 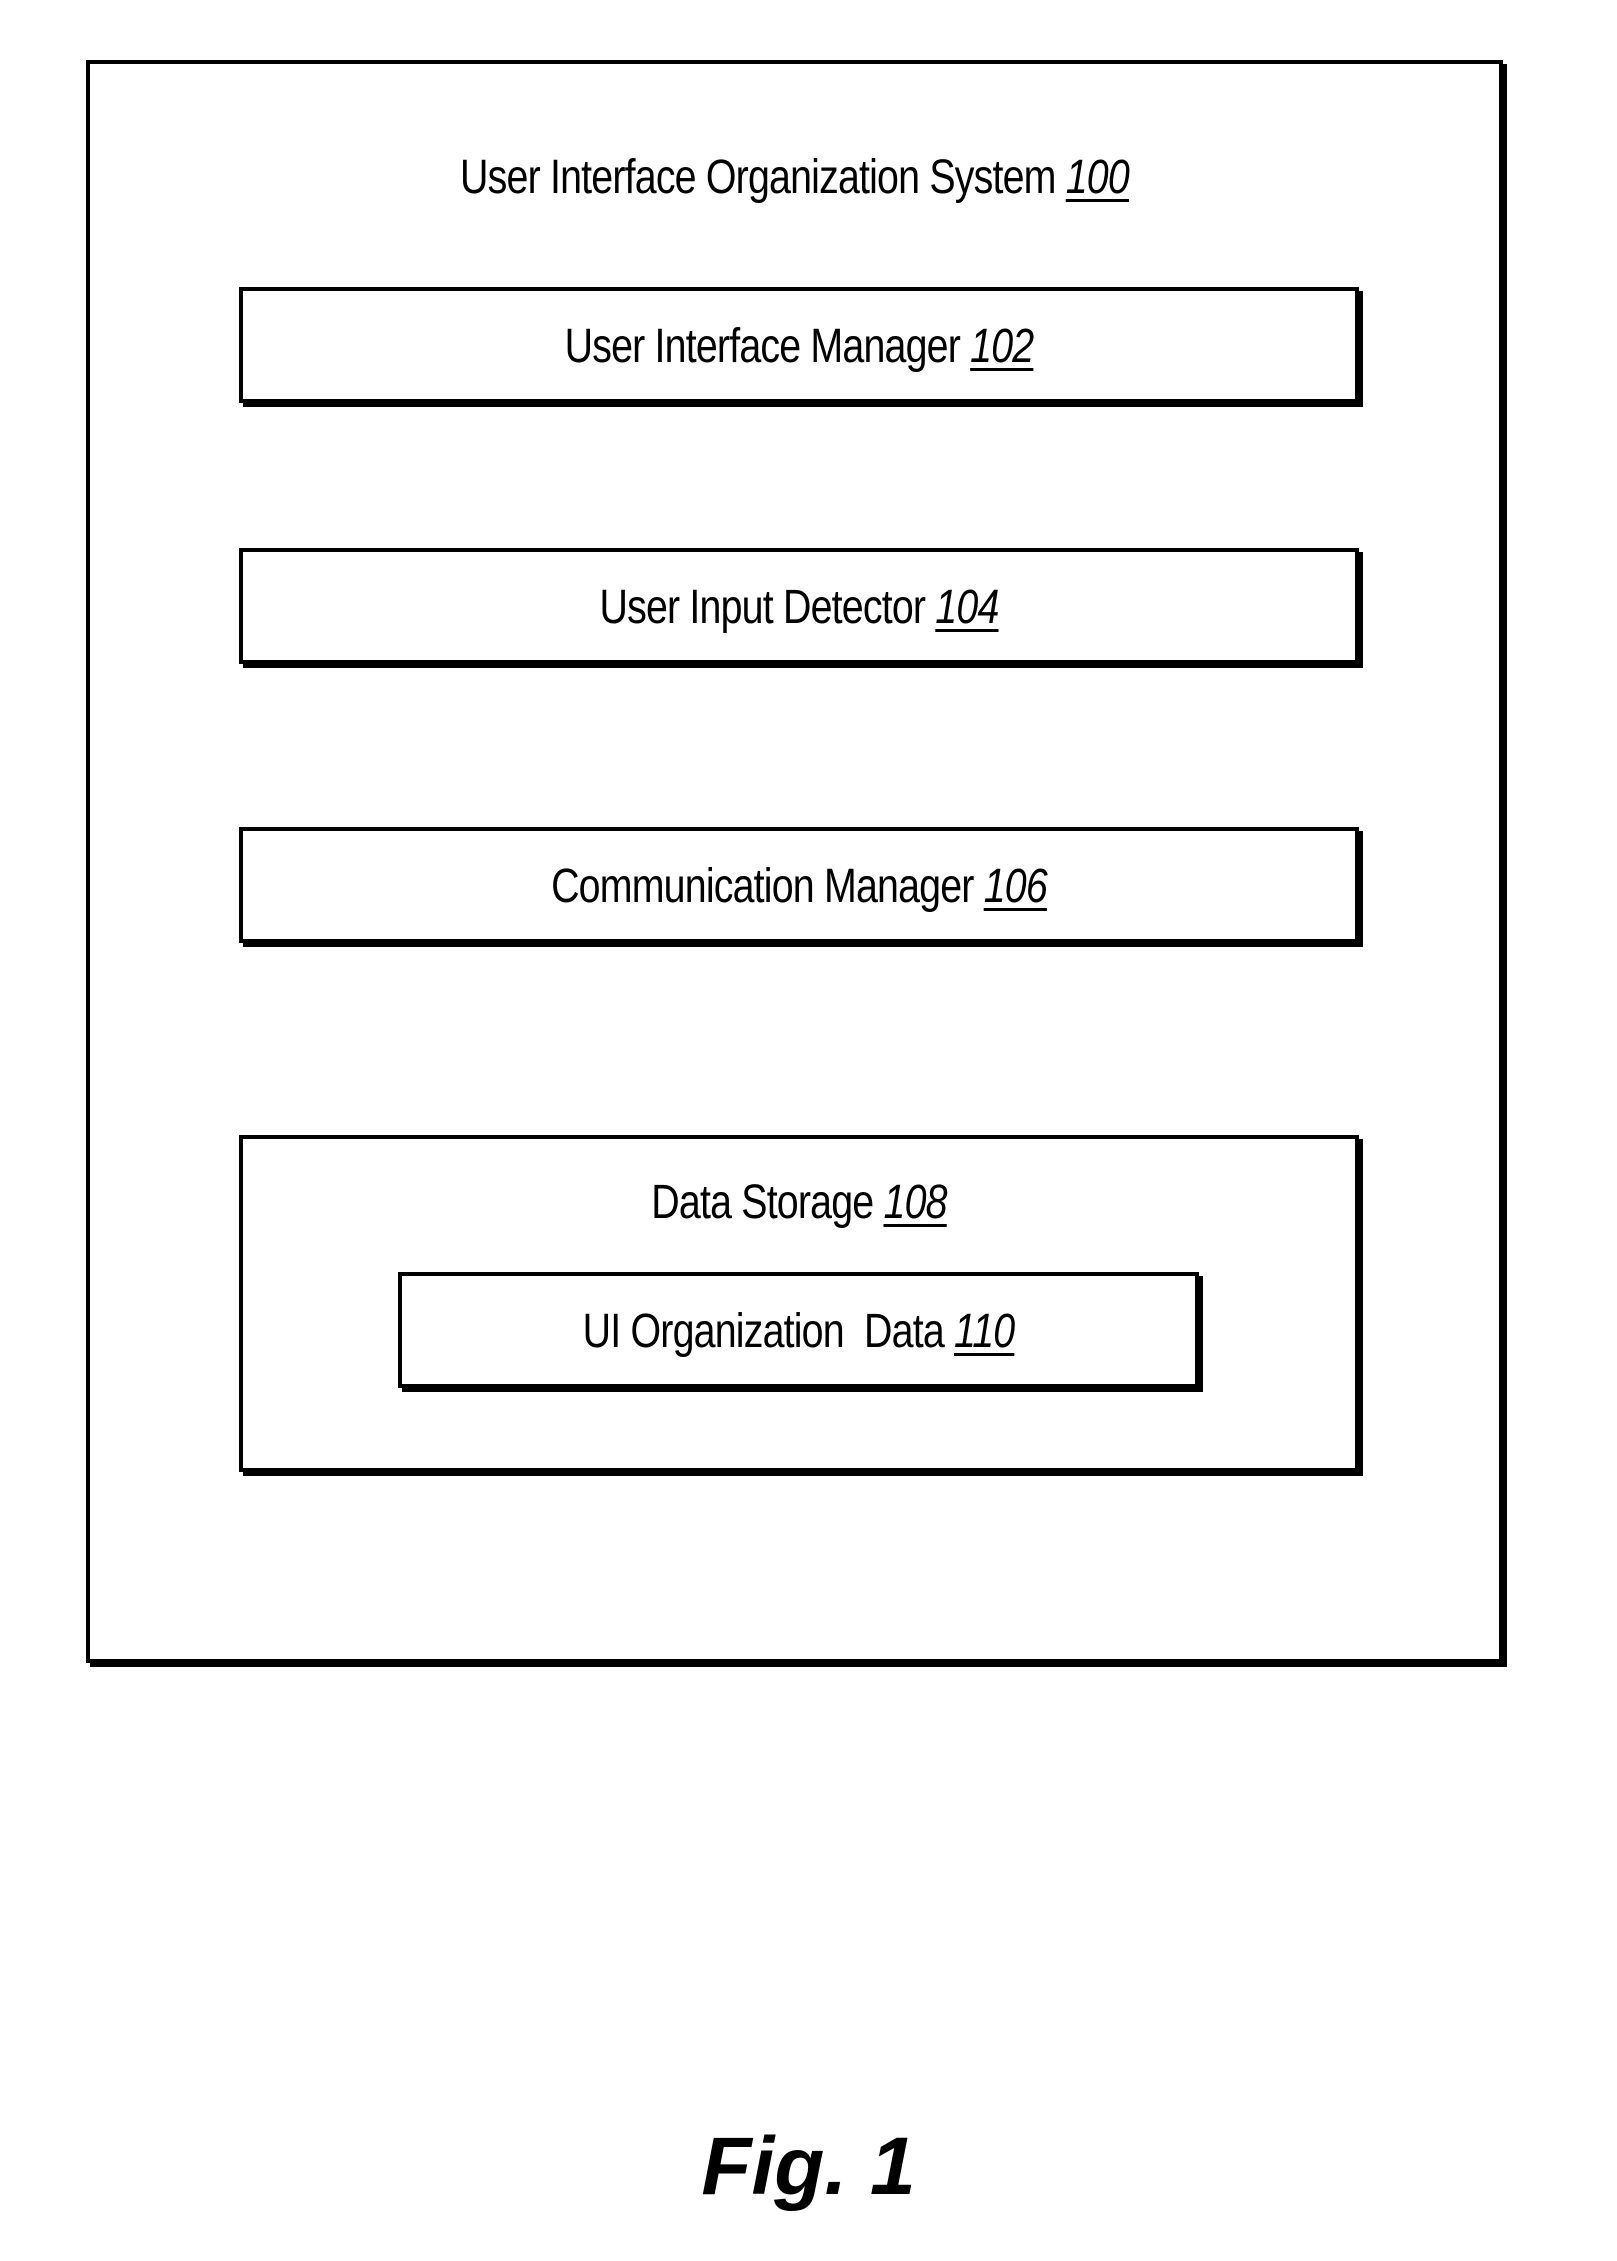 I want to click on user-interface-manager-box: User Interface Manager 102, so click(x=799, y=345).